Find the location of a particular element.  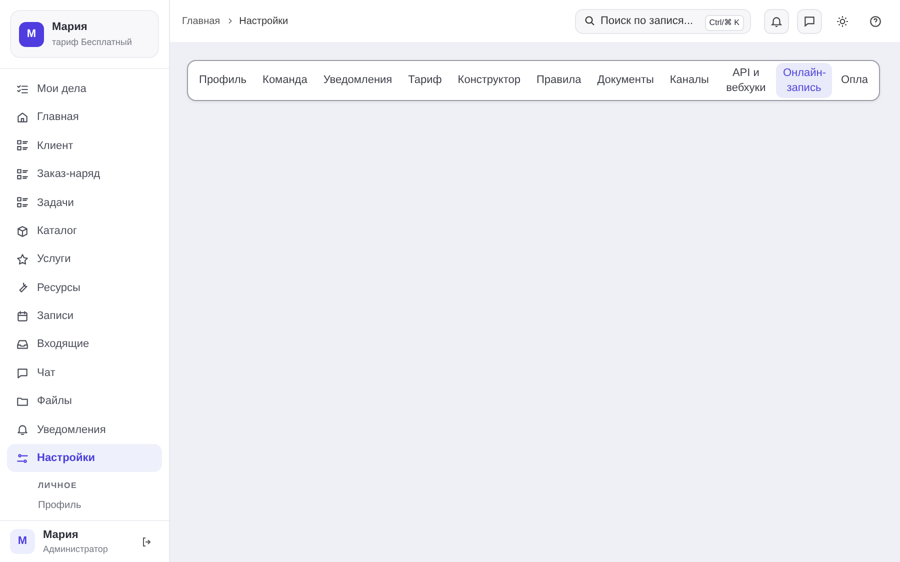

calendar-icon is located at coordinates (22, 316).